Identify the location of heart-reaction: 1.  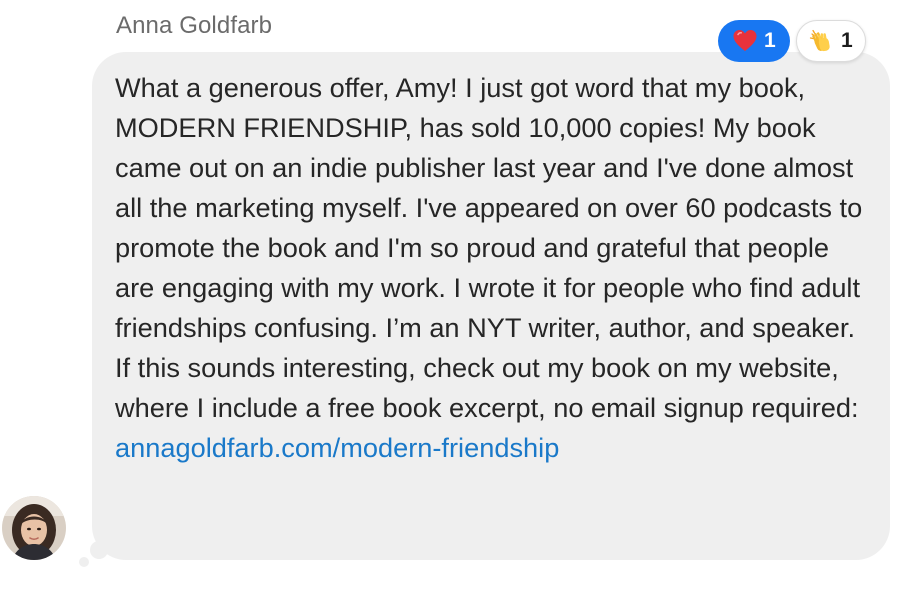
(754, 41).